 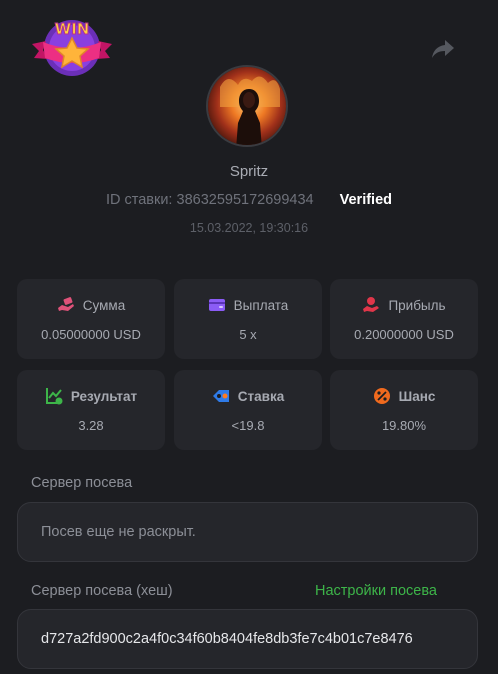 What do you see at coordinates (102, 591) in the screenshot?
I see `server-seed-hash-label: Сервер посева (хеш)` at bounding box center [102, 591].